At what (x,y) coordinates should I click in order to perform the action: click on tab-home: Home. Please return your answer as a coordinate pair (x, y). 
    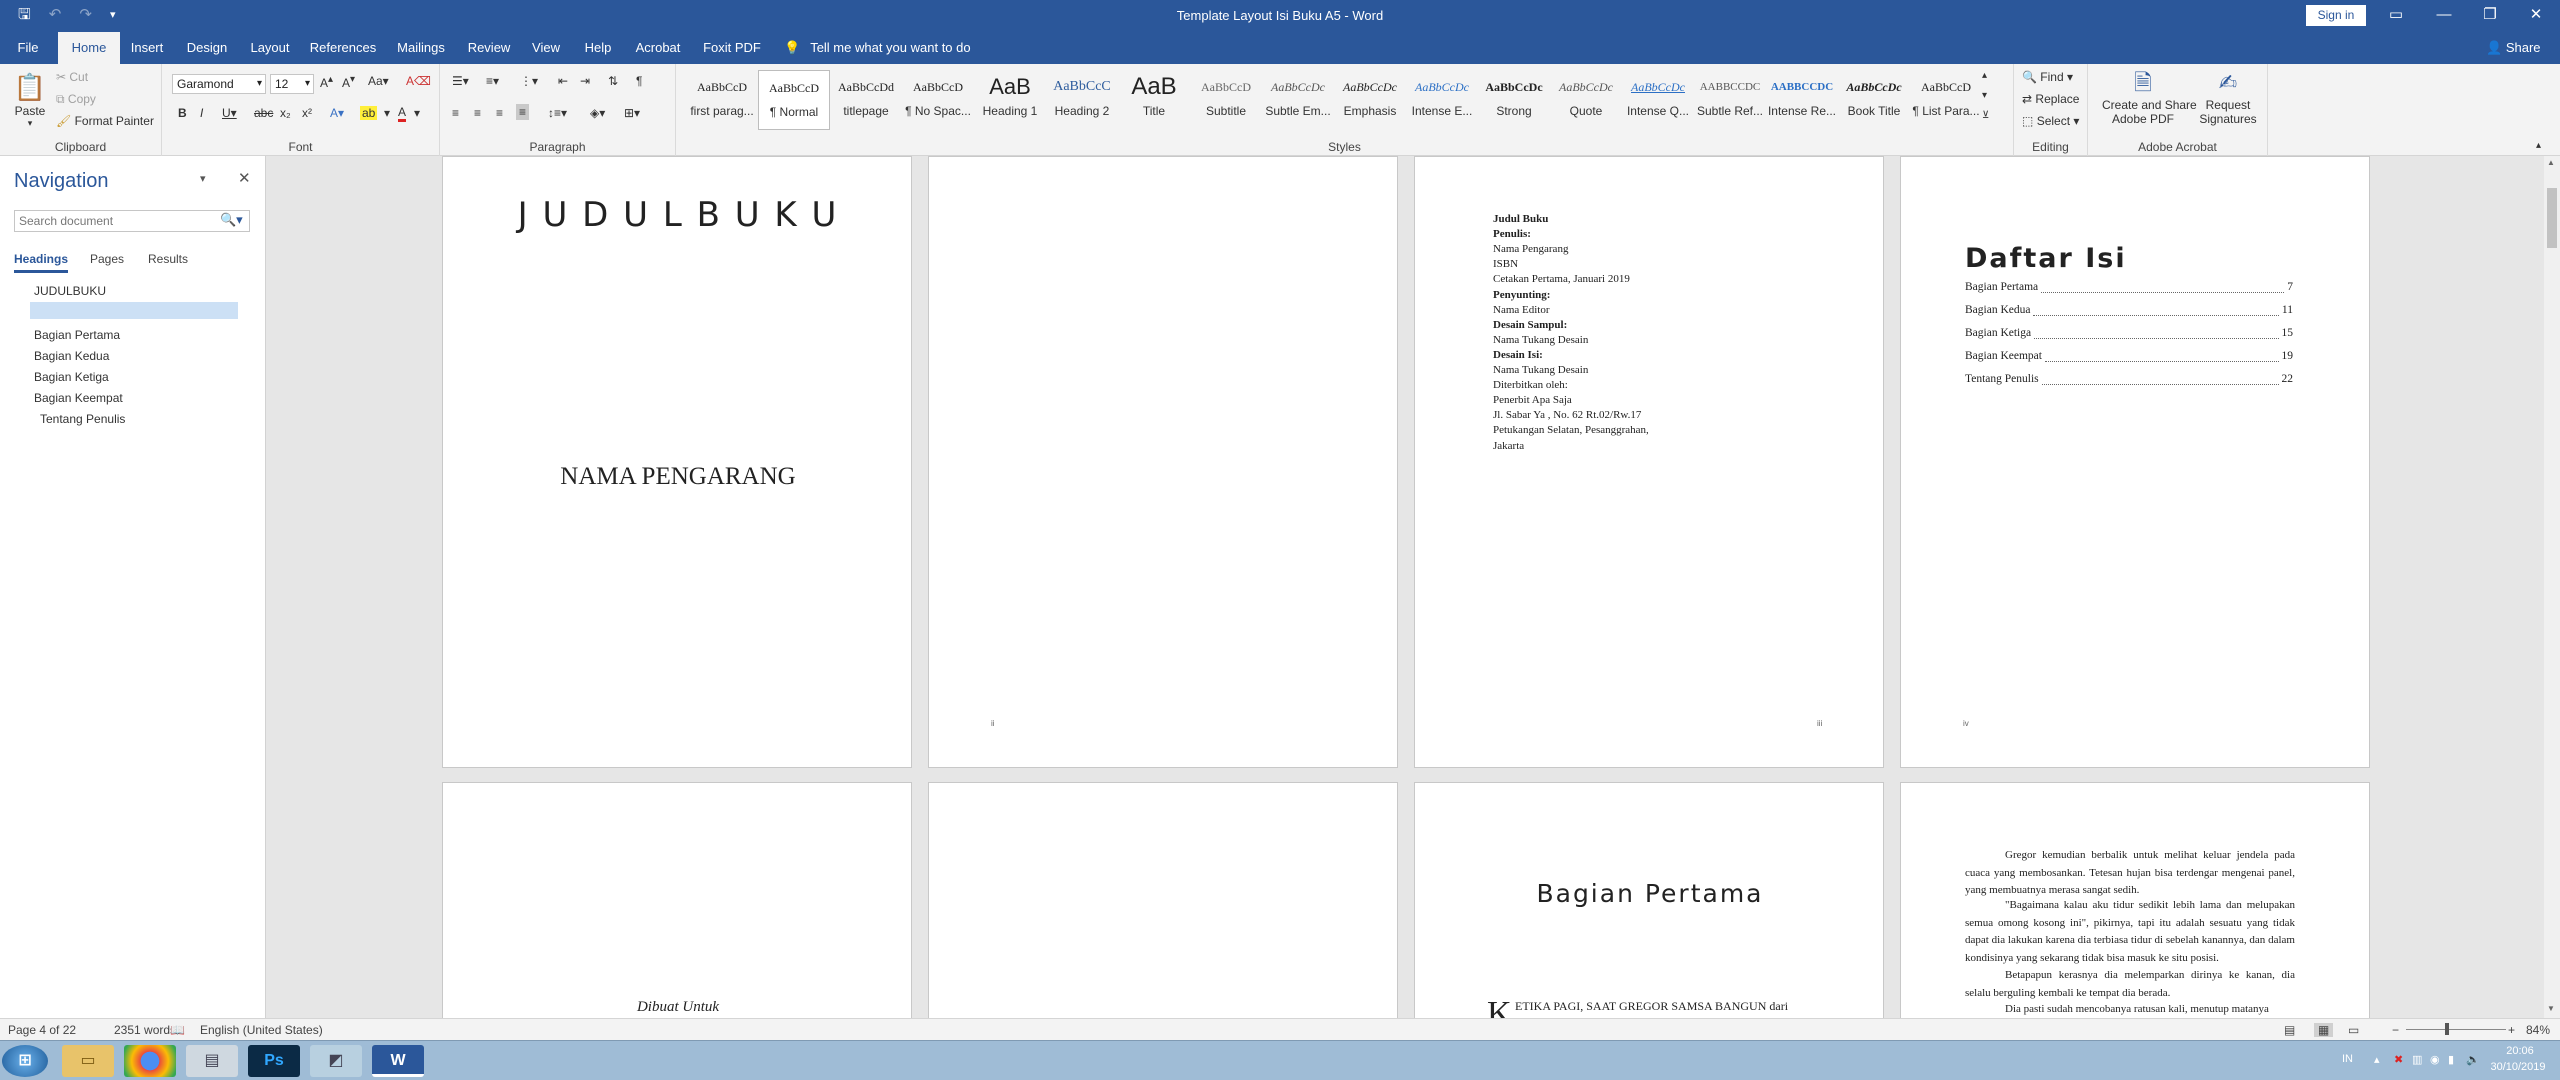
    Looking at the image, I should click on (89, 48).